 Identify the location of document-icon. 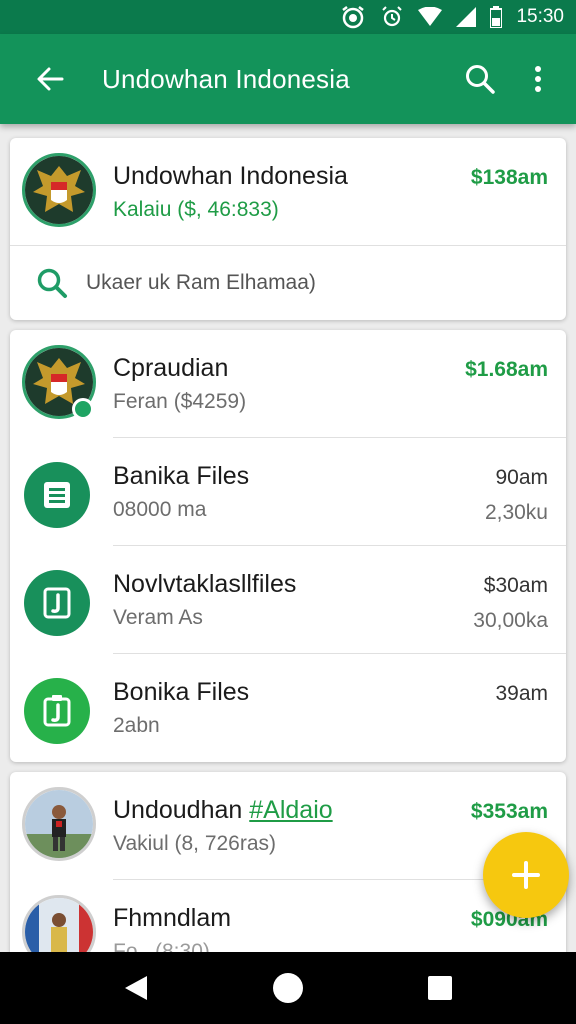
(57, 495).